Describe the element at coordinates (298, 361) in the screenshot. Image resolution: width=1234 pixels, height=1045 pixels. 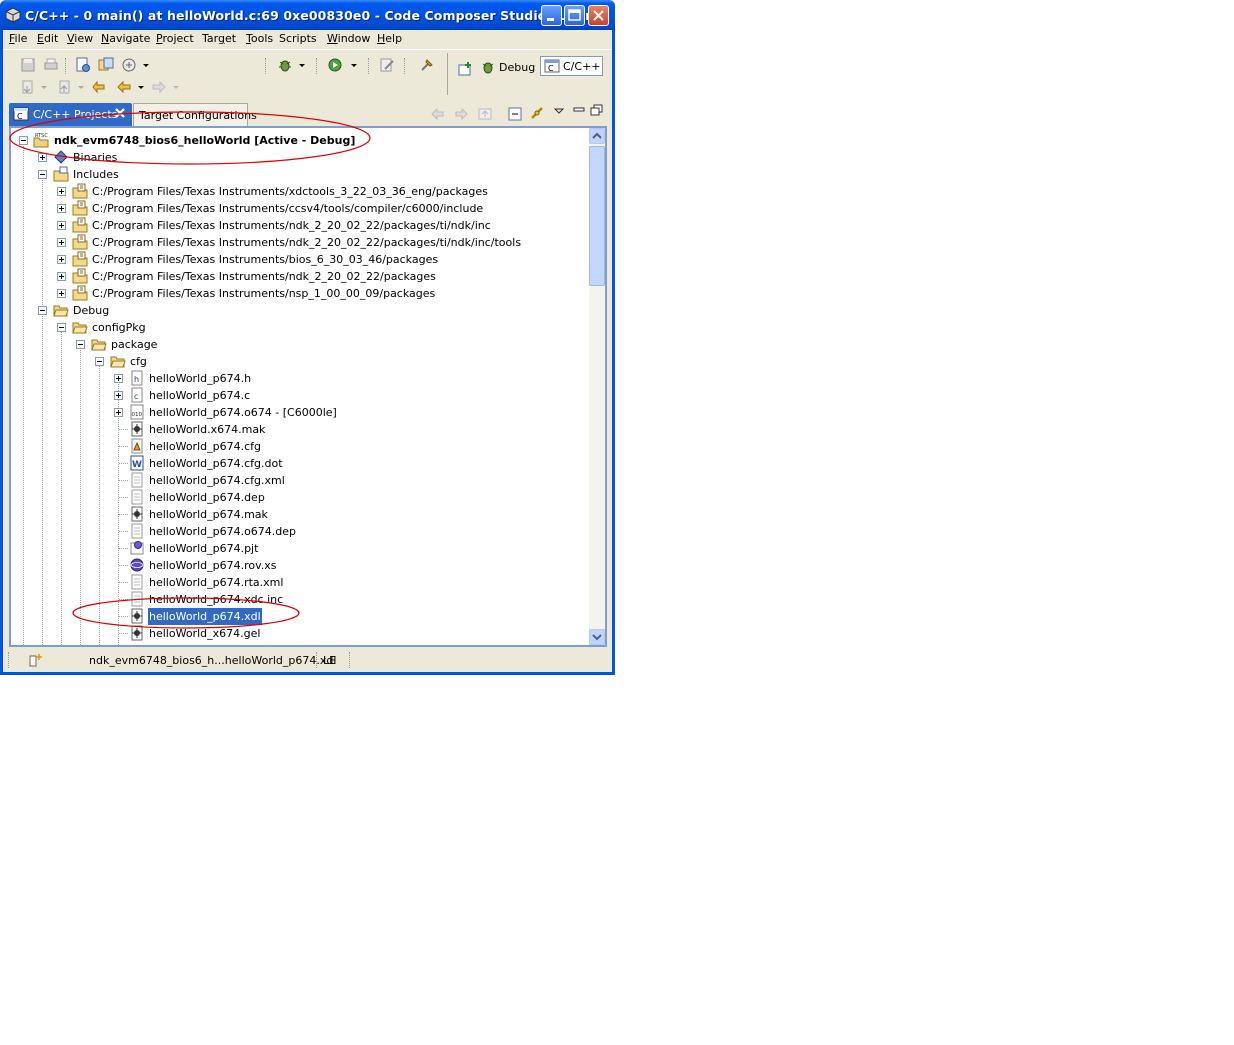
I see `tree-row-cfg: cfg` at that location.